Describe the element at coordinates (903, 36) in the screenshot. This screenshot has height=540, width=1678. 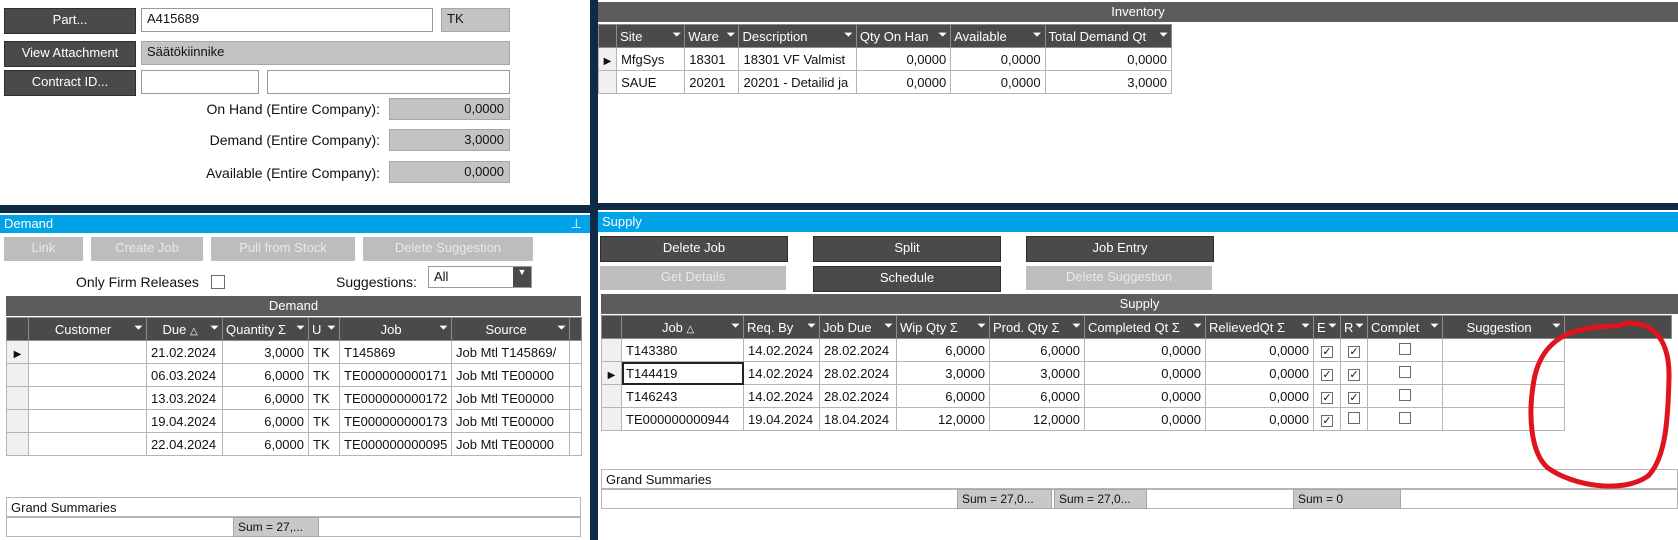
I see `col-qty-on-hand: Qty On Han ⏷` at that location.